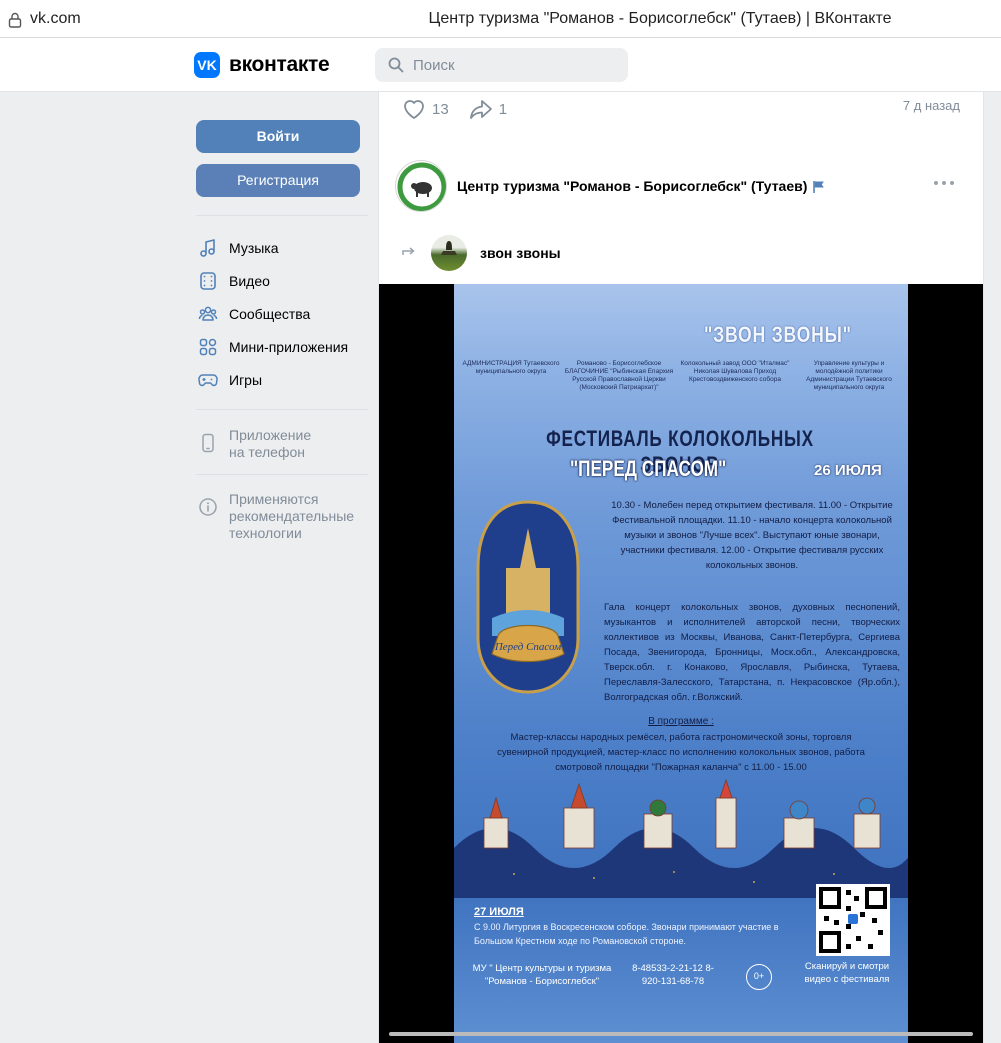  What do you see at coordinates (246, 379) in the screenshot?
I see `sidebar-item-label: Игры` at bounding box center [246, 379].